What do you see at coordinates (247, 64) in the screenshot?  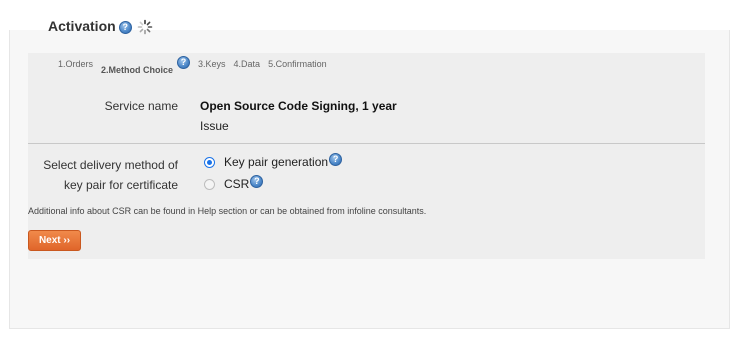 I see `step-data: 4.Data` at bounding box center [247, 64].